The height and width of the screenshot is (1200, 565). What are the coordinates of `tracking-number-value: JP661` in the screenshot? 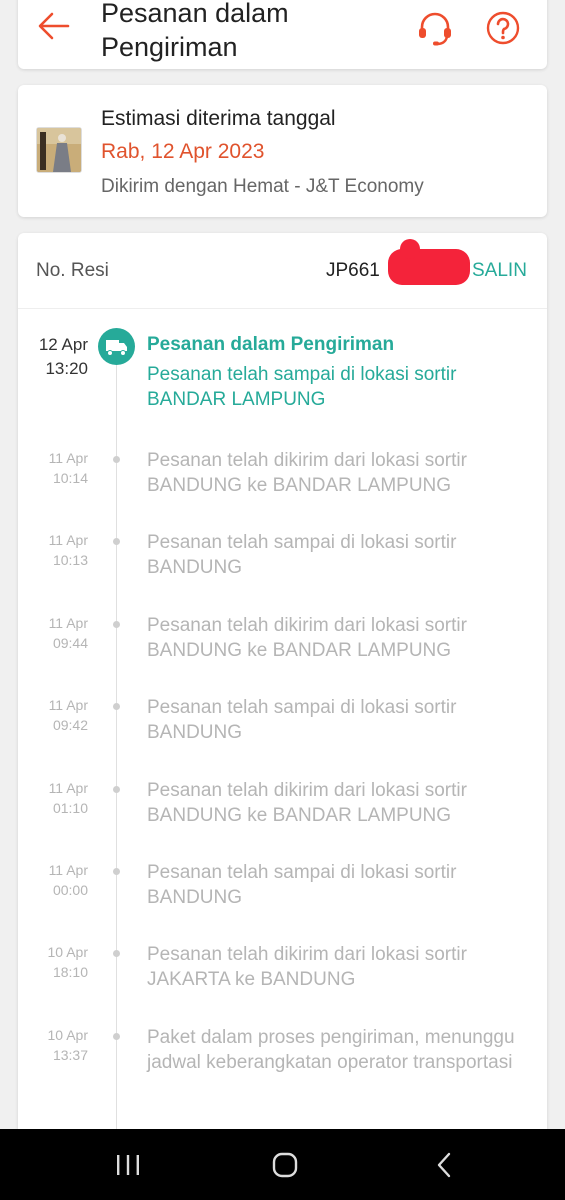 It's located at (353, 270).